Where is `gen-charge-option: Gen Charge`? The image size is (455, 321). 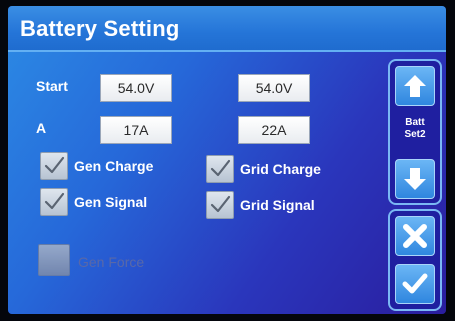
gen-charge-option: Gen Charge is located at coordinates (120, 167).